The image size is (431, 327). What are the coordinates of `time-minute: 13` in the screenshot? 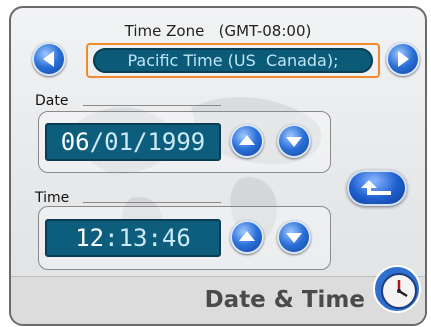 It's located at (133, 238).